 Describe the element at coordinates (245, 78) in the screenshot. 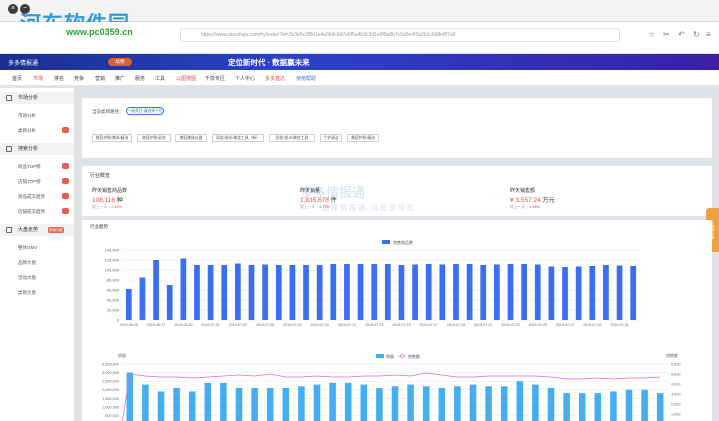

I see `nav-item-personal: 个人中心` at that location.